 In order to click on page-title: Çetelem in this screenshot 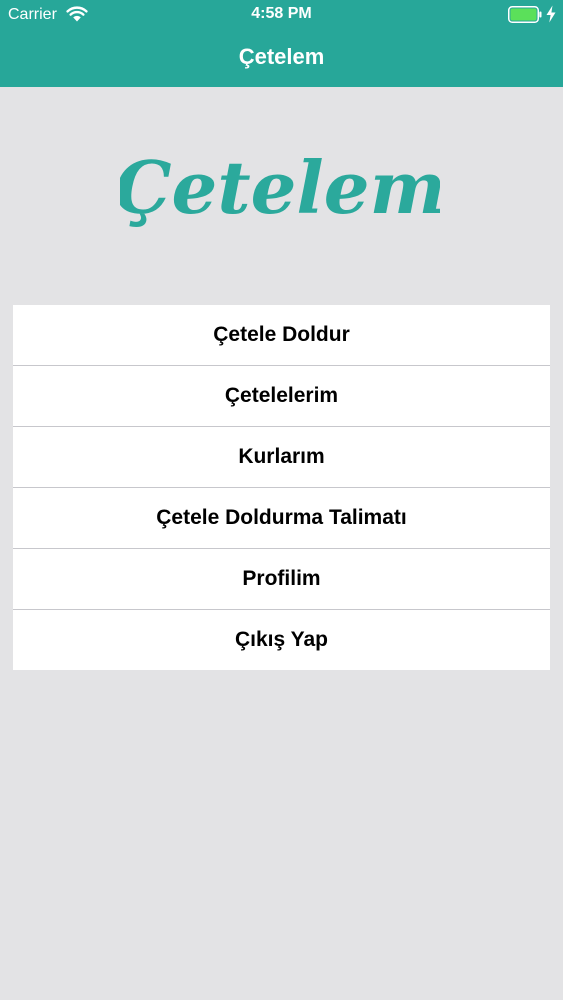, I will do `click(281, 56)`.